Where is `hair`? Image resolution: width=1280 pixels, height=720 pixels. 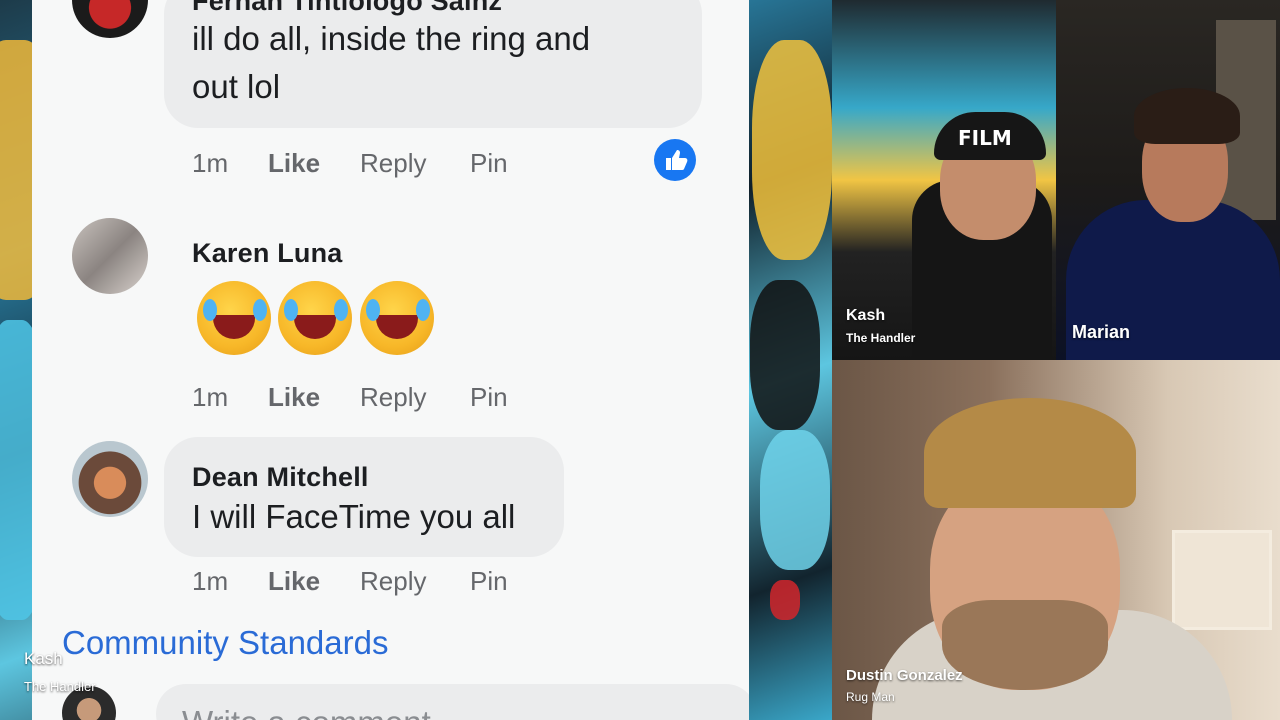 hair is located at coordinates (1187, 116).